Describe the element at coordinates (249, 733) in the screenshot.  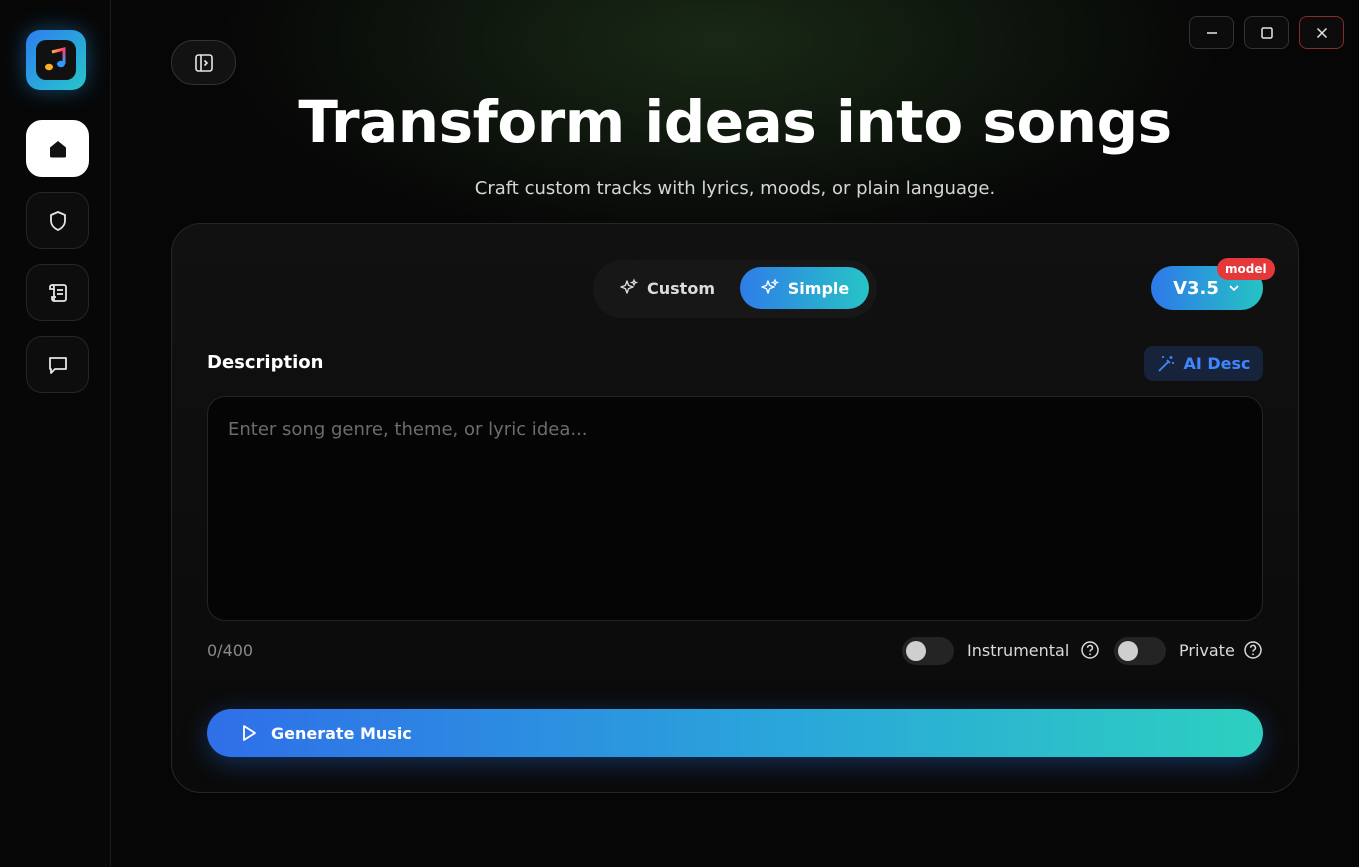
I see `play-icon` at that location.